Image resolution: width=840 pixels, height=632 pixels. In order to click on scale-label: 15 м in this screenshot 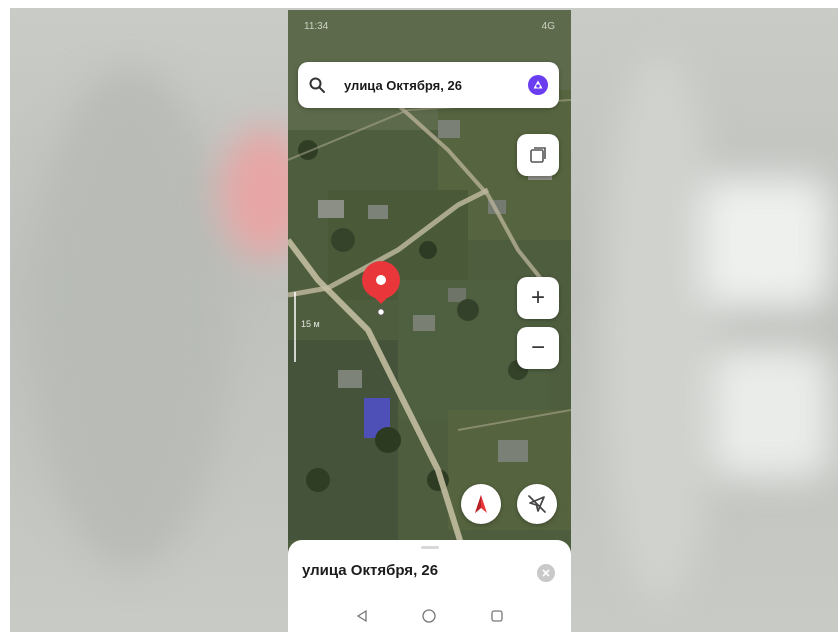, I will do `click(310, 324)`.